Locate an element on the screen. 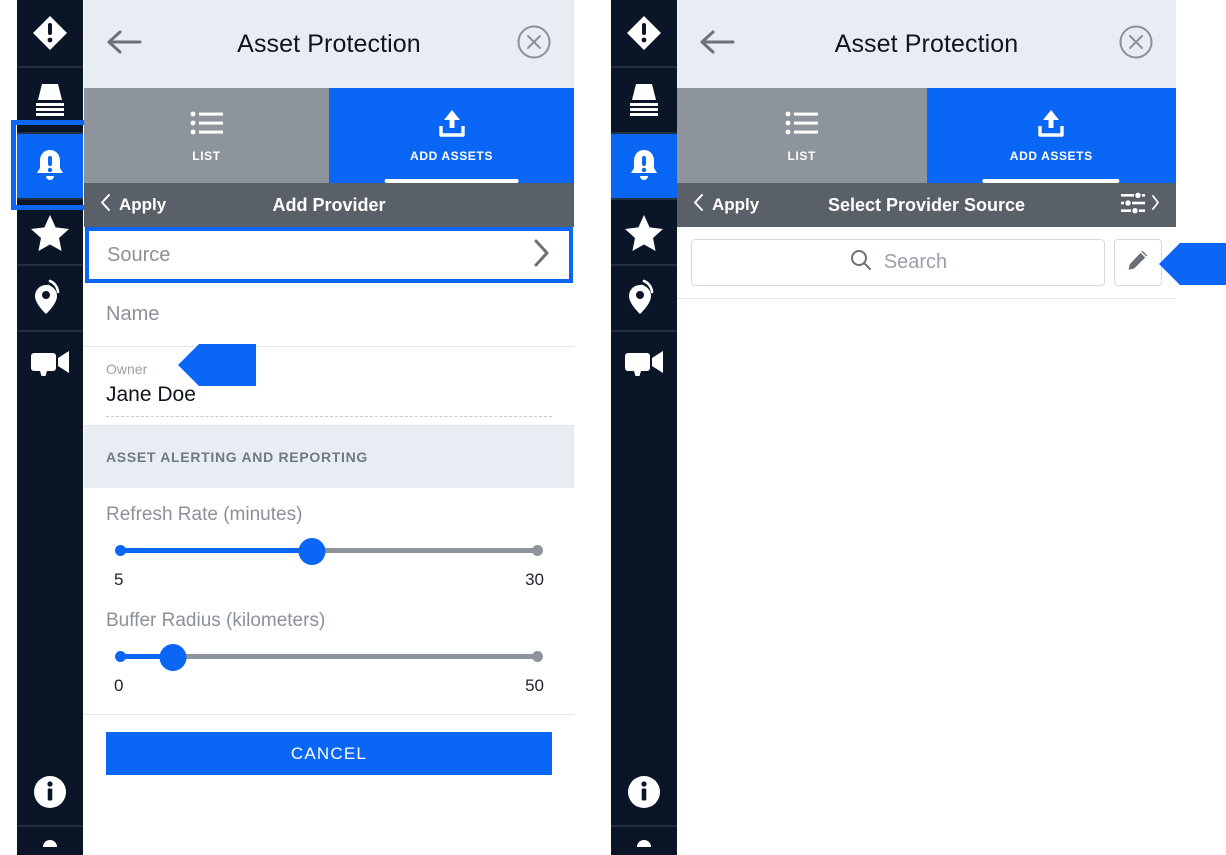  upload-icon is located at coordinates (452, 124).